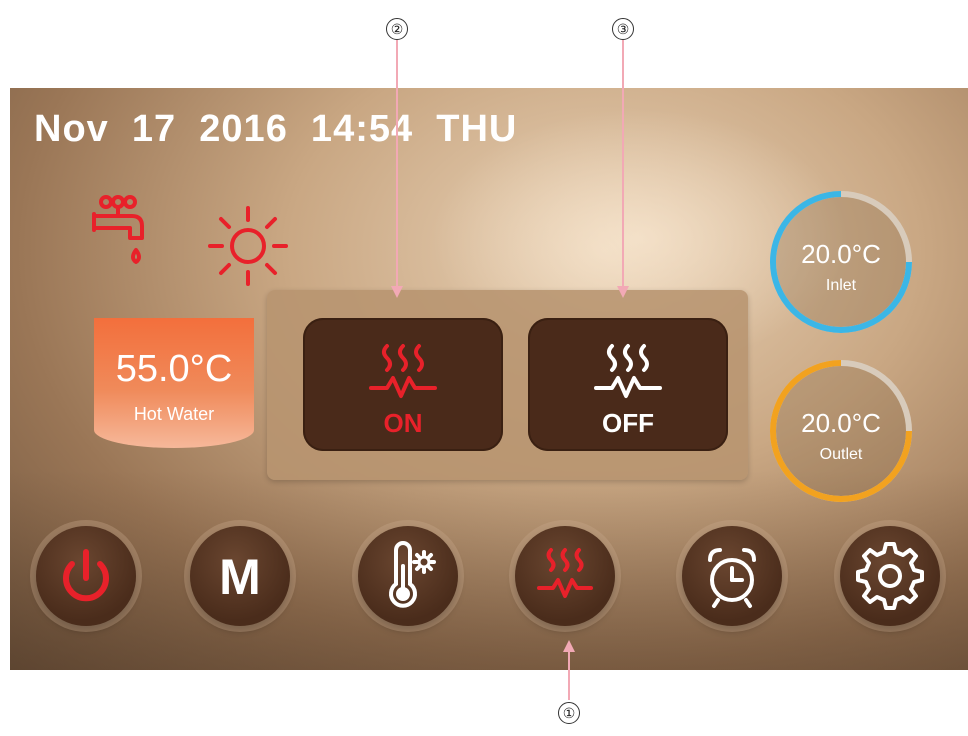 This screenshot has height=736, width=968. What do you see at coordinates (174, 369) in the screenshot?
I see `hot-water-temperature: 55.0°C` at bounding box center [174, 369].